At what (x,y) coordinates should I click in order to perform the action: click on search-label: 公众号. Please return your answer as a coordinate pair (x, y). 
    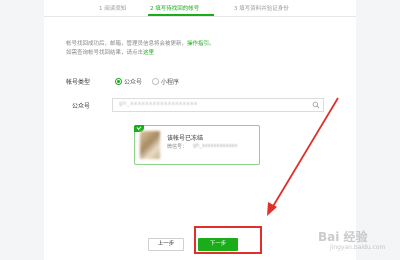
    Looking at the image, I should click on (81, 106).